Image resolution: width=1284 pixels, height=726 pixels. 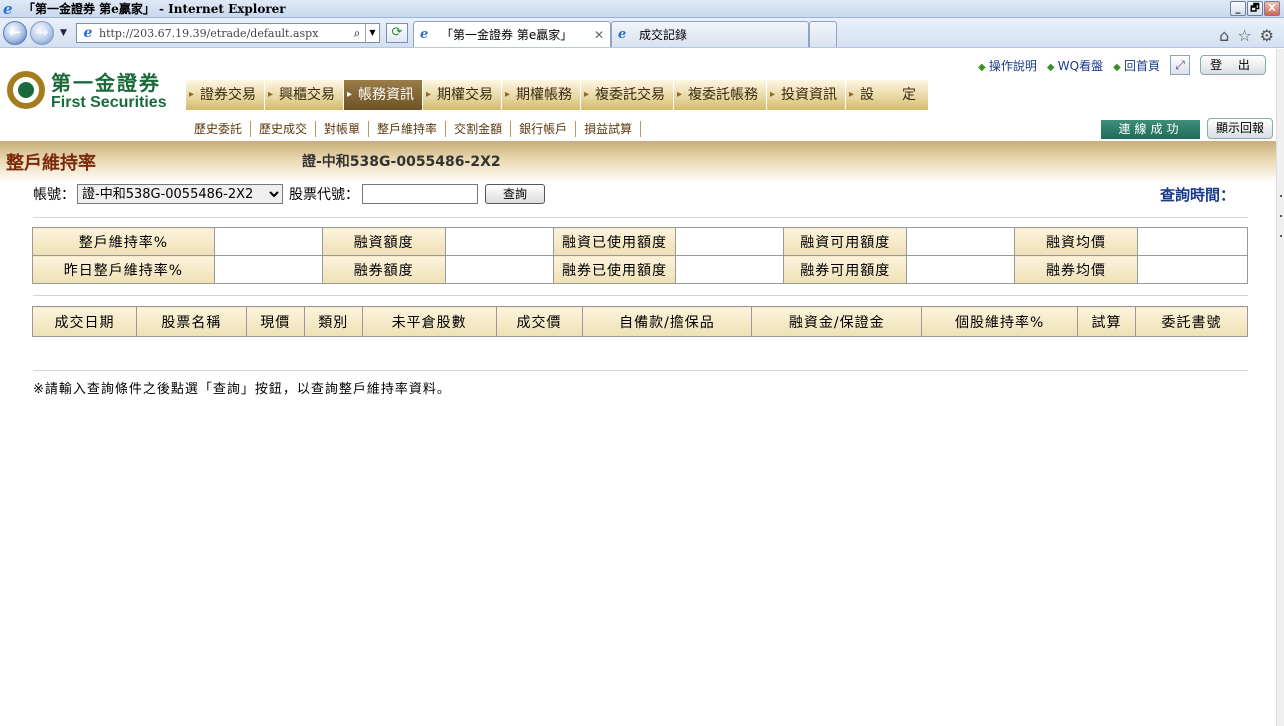 What do you see at coordinates (609, 129) in the screenshot?
I see `submenu-pnl-calc: 損益試算` at bounding box center [609, 129].